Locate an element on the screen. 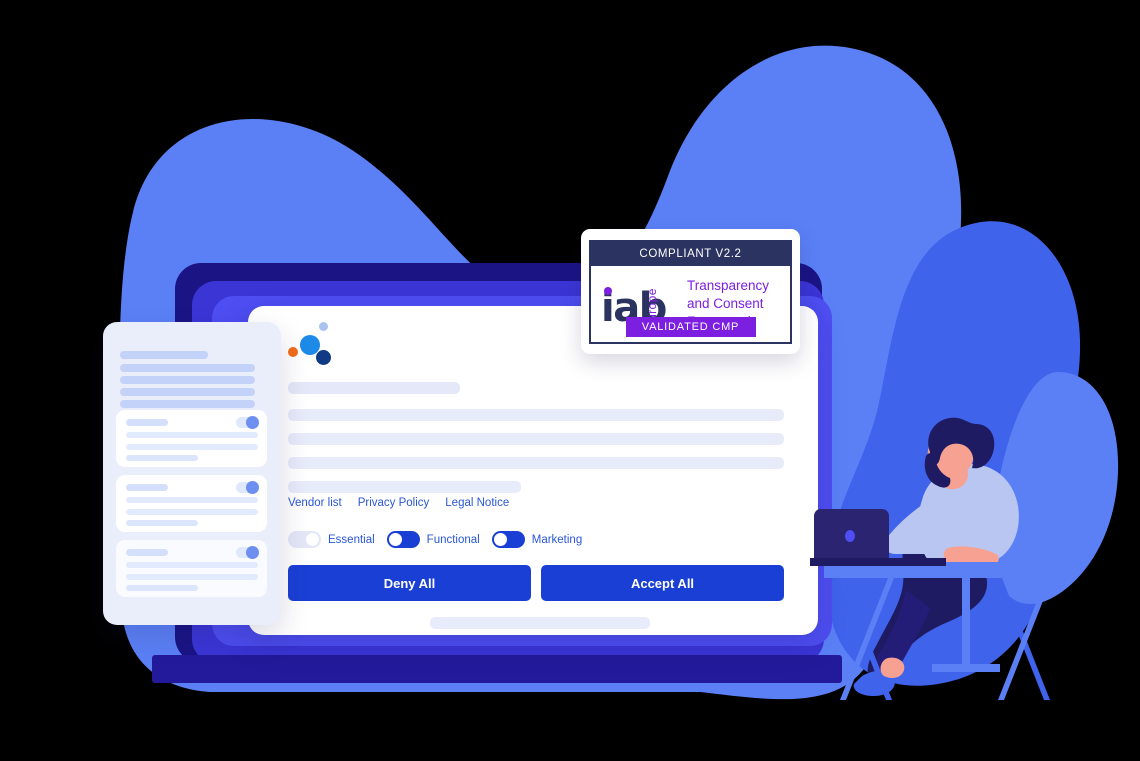  person-arm is located at coordinates (914, 527).